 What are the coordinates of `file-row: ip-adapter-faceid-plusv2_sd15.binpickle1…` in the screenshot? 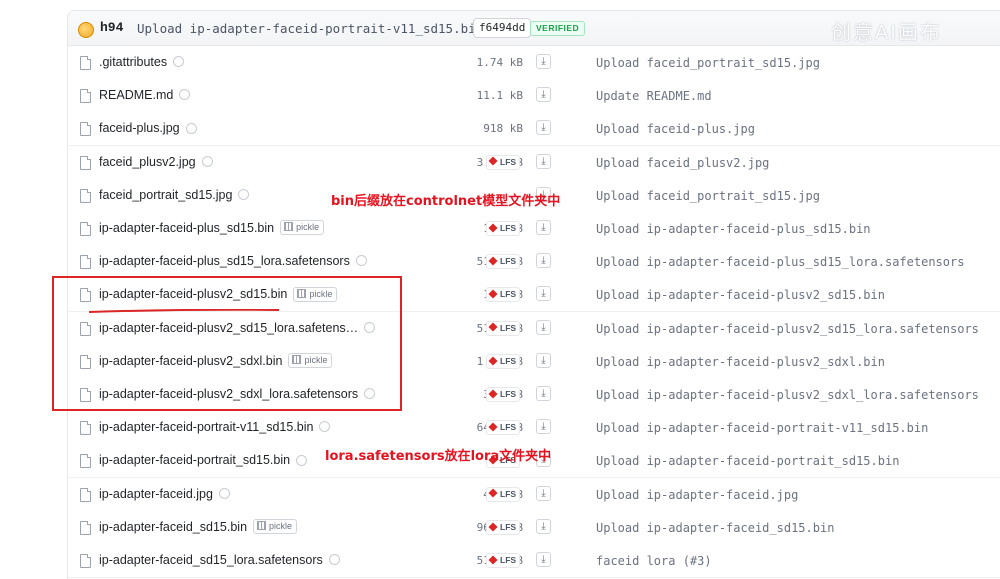 It's located at (534, 295).